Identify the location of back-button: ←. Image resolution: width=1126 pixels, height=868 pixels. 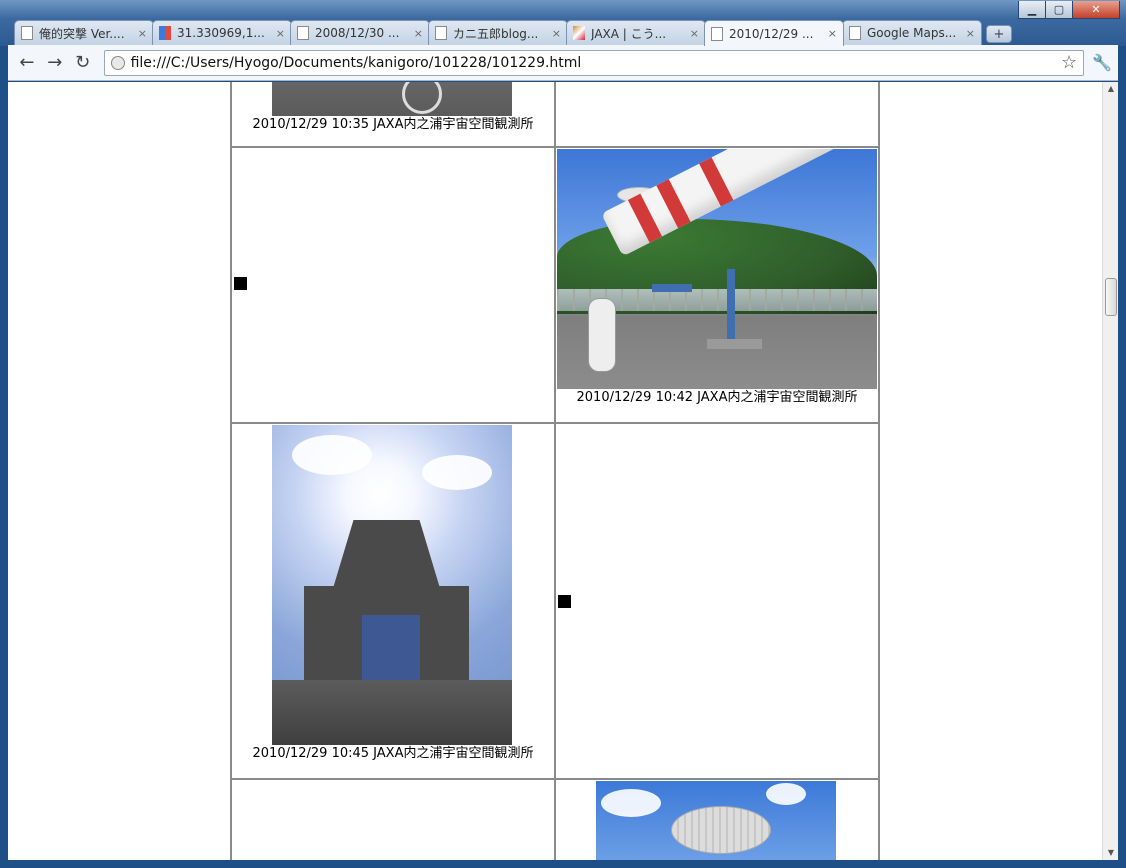
(27, 63).